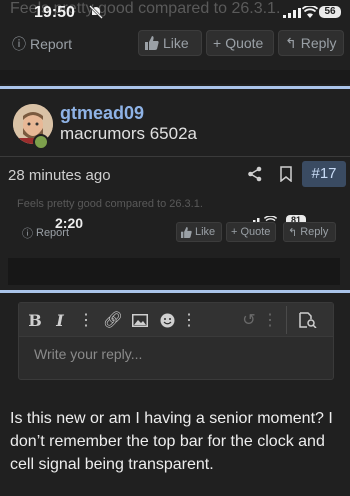 The height and width of the screenshot is (496, 350). Describe the element at coordinates (286, 174) in the screenshot. I see `bookmark-icon` at that location.